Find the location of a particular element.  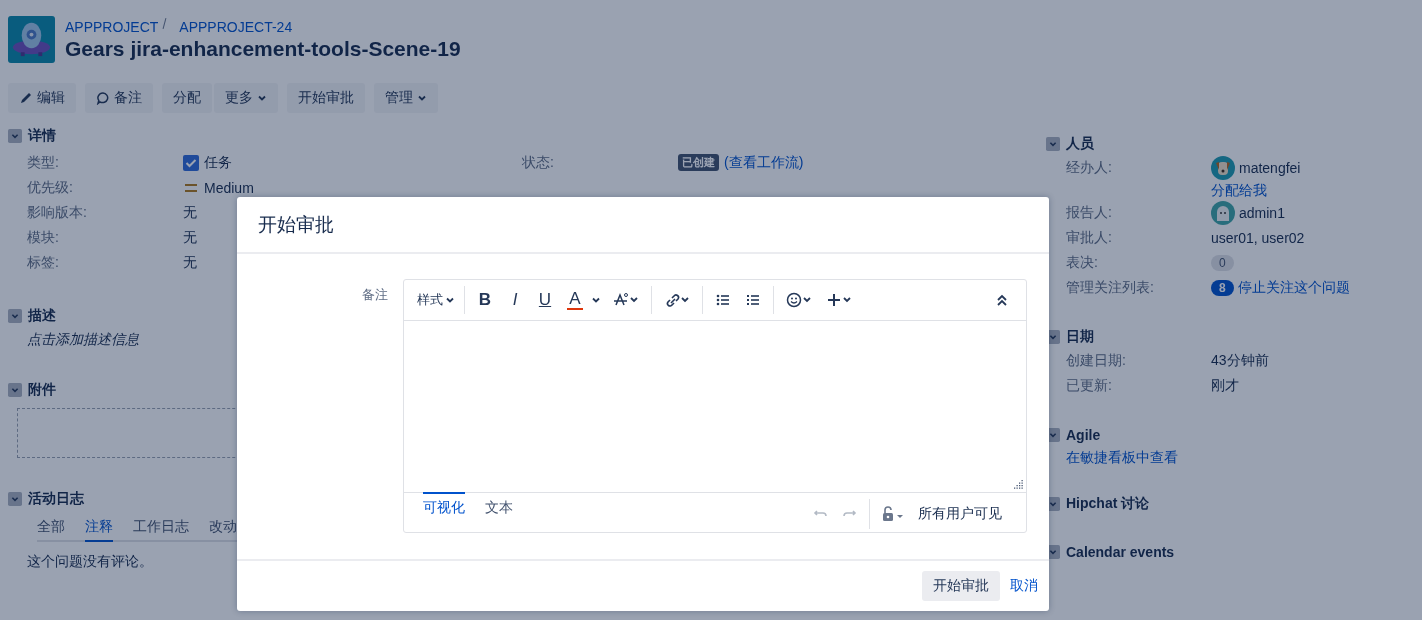

text-effects-icon is located at coordinates (626, 300).